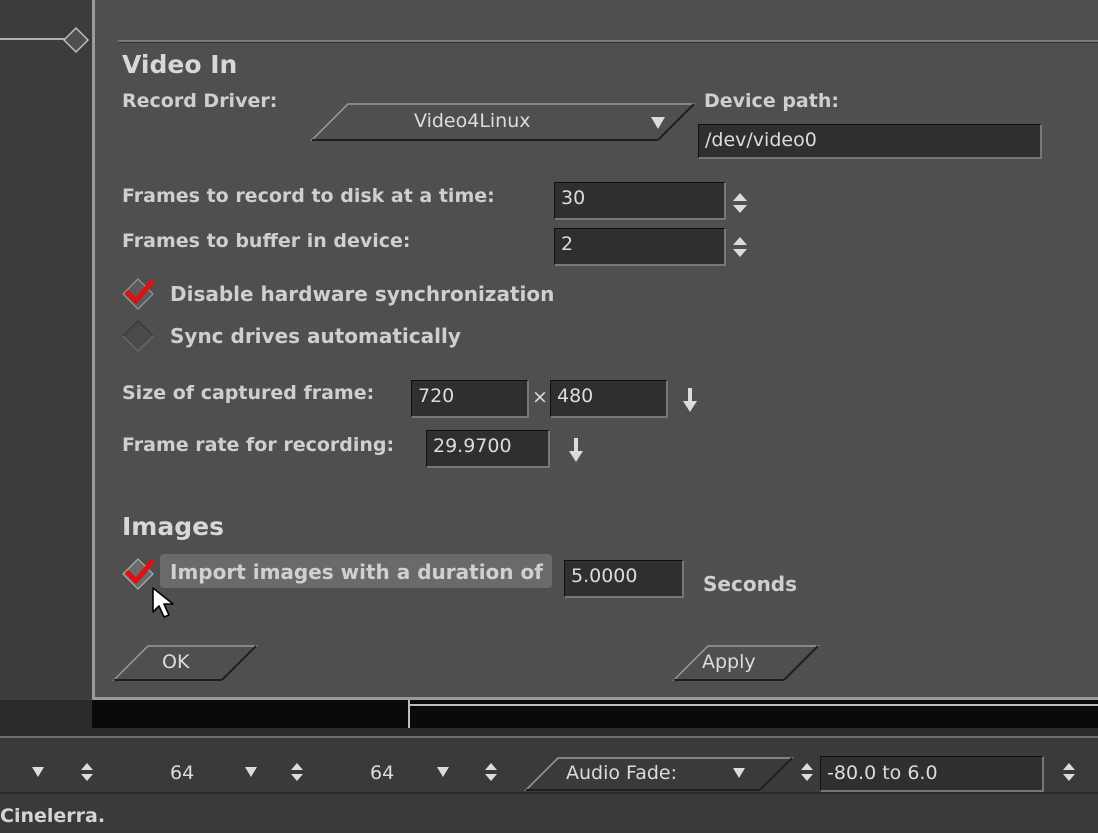 The width and height of the screenshot is (1098, 833). What do you see at coordinates (382, 773) in the screenshot?
I see `toolbar-value-2: 64` at bounding box center [382, 773].